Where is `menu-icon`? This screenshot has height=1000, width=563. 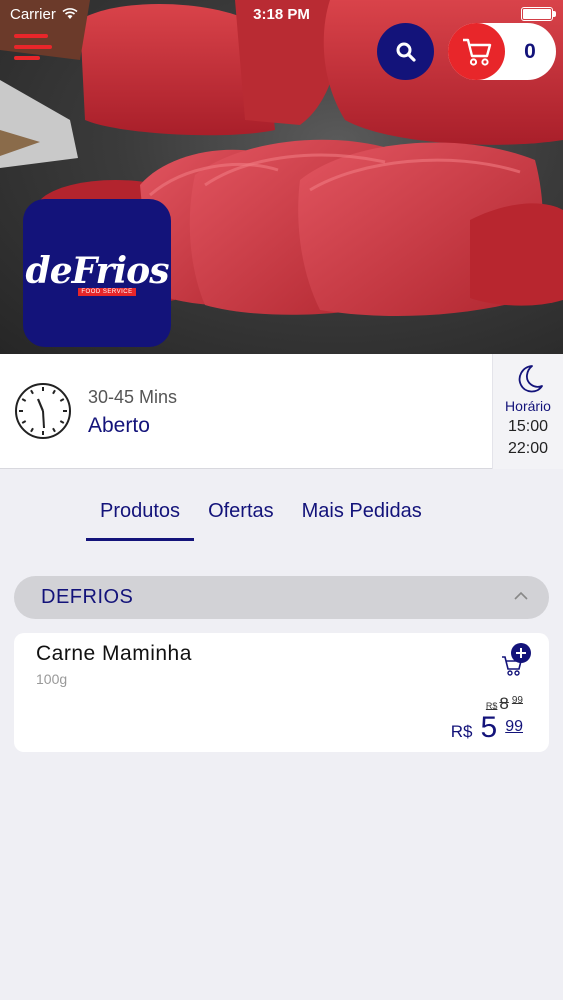
menu-icon is located at coordinates (34, 51).